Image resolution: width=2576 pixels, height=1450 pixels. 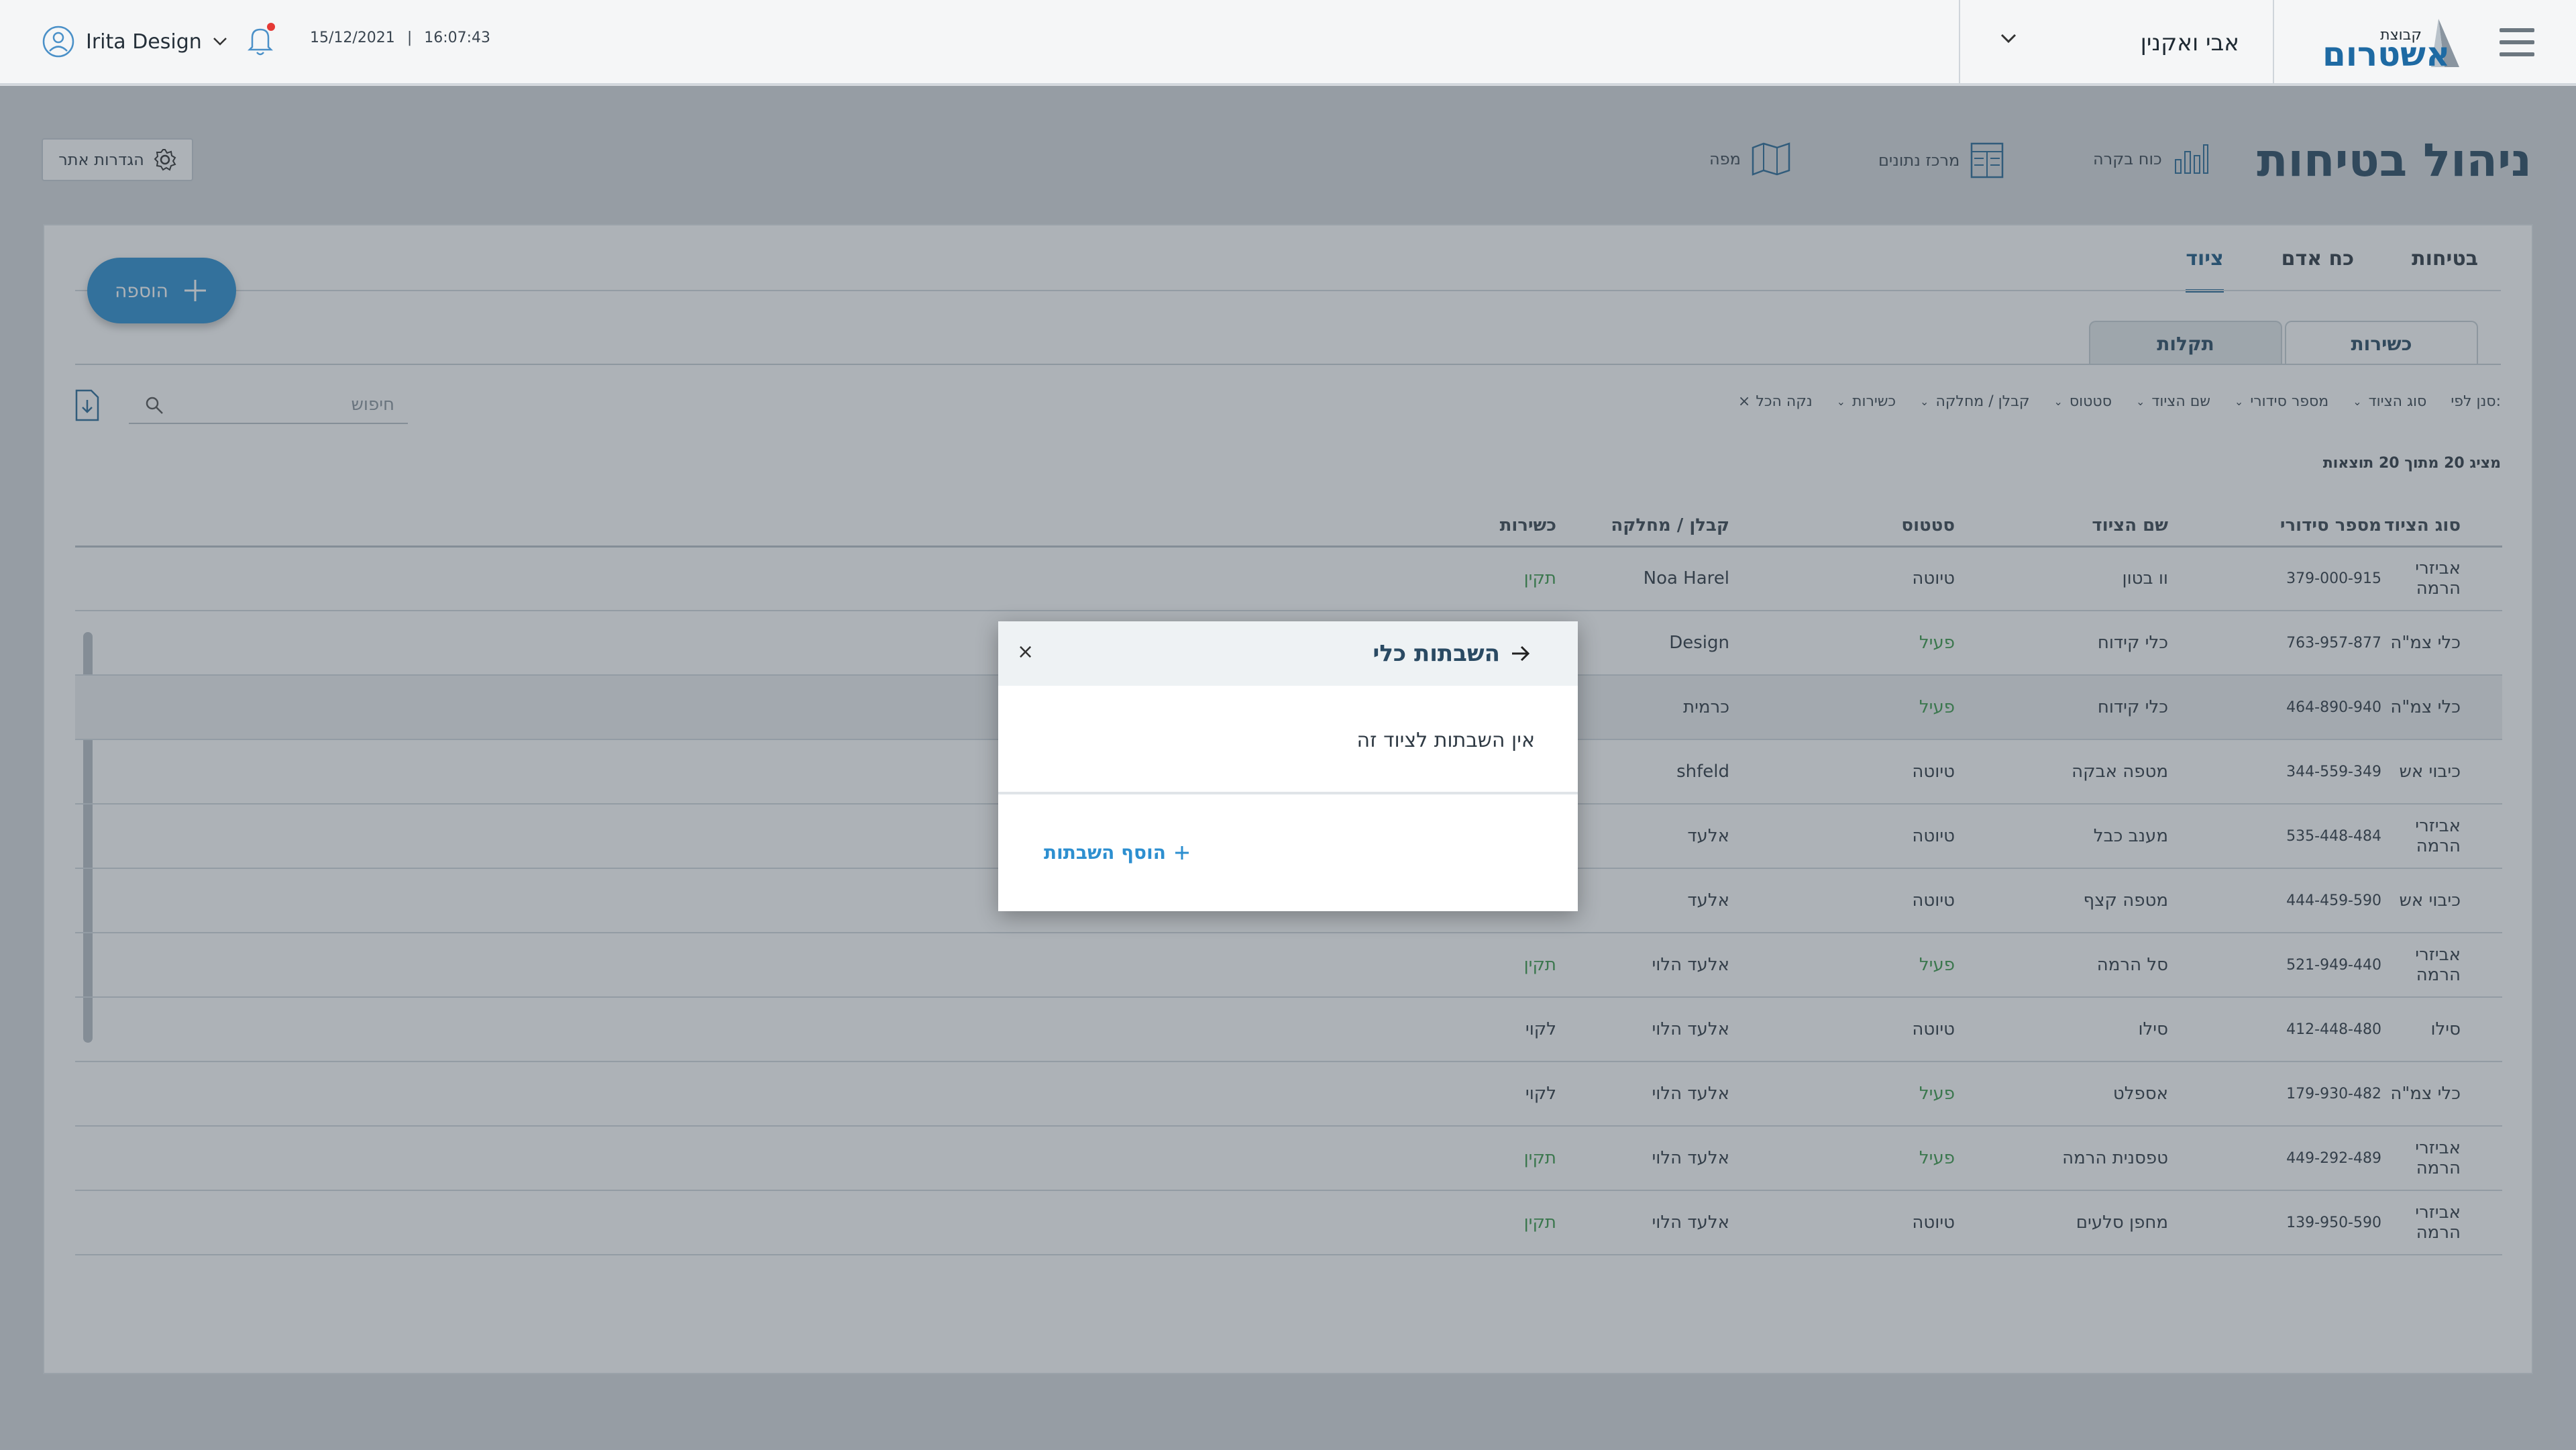 What do you see at coordinates (1025, 652) in the screenshot?
I see `close-icon: ×` at bounding box center [1025, 652].